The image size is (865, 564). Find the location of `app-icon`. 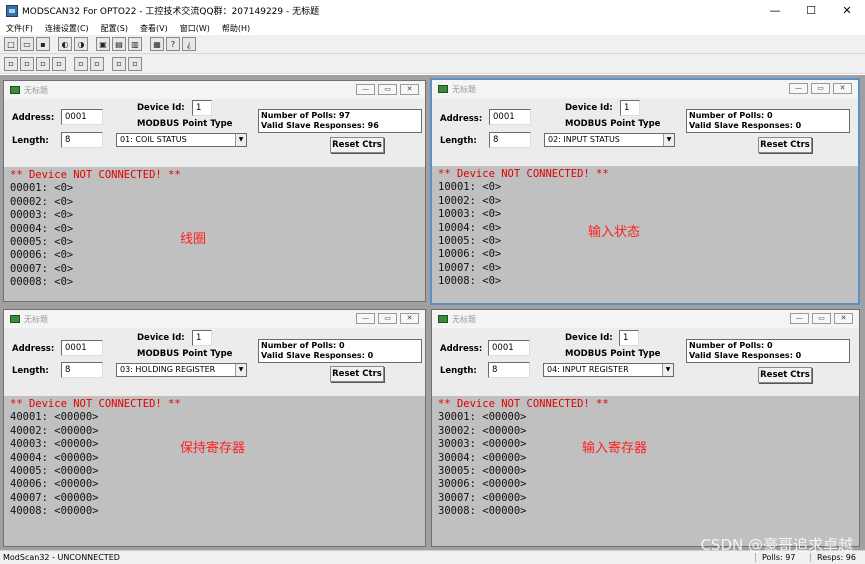

app-icon is located at coordinates (12, 10).